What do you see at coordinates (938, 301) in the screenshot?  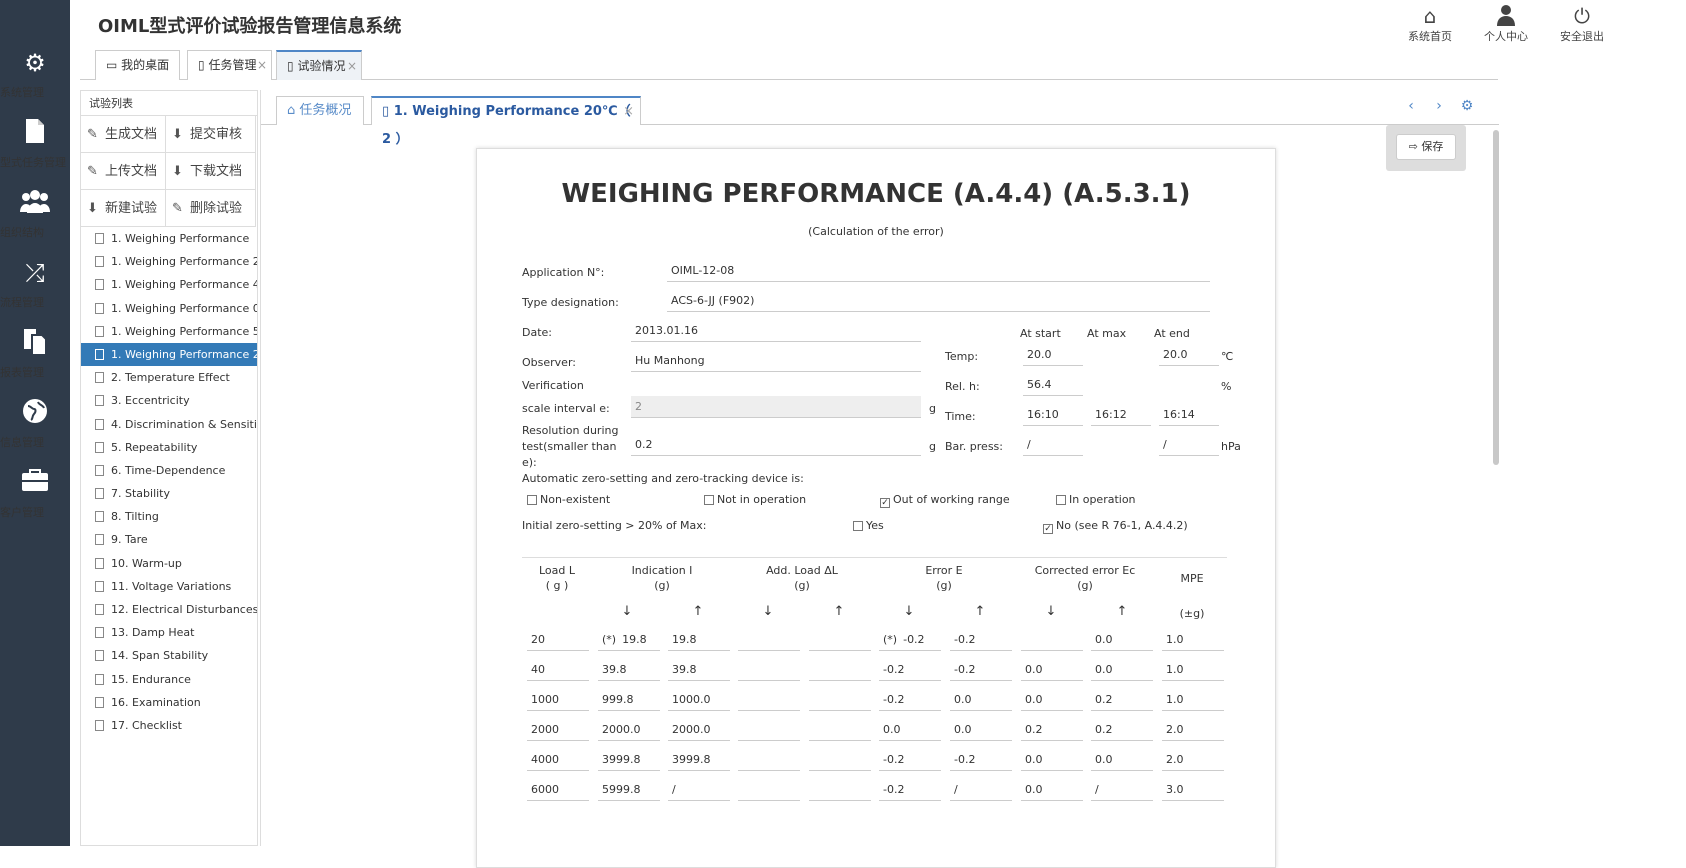 I see `type-field: ACS-6-JJ (F902)` at bounding box center [938, 301].